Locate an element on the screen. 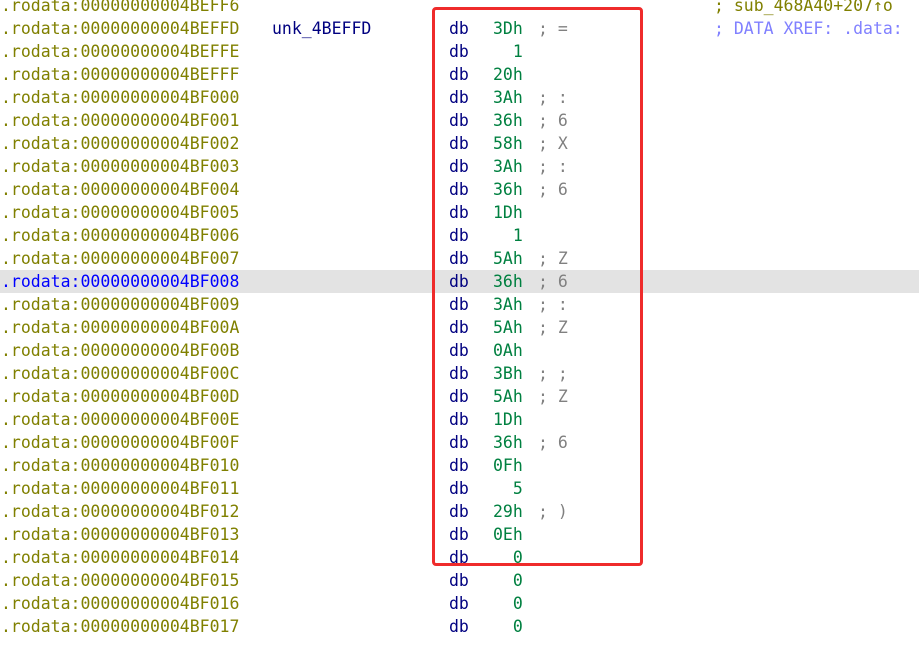 This screenshot has height=654, width=919. listing-row: .rodata:00000000004BF015 db 0 is located at coordinates (459, 580).